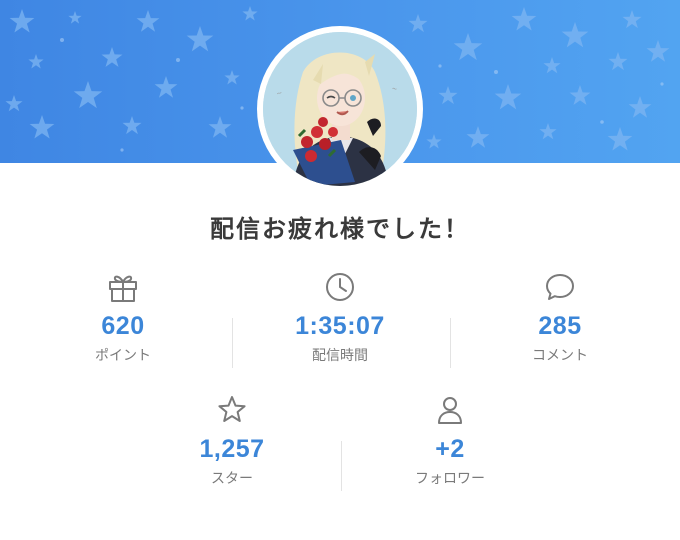  I want to click on star-icon, so click(232, 409).